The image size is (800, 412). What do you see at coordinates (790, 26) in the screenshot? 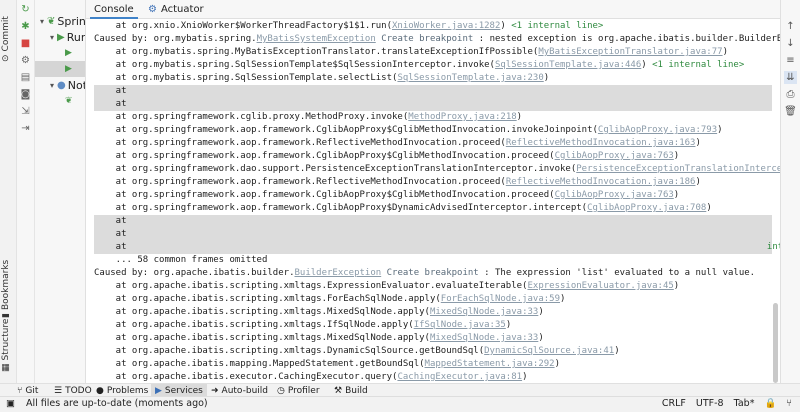
I see `up-arrow-icon: ↑` at bounding box center [790, 26].